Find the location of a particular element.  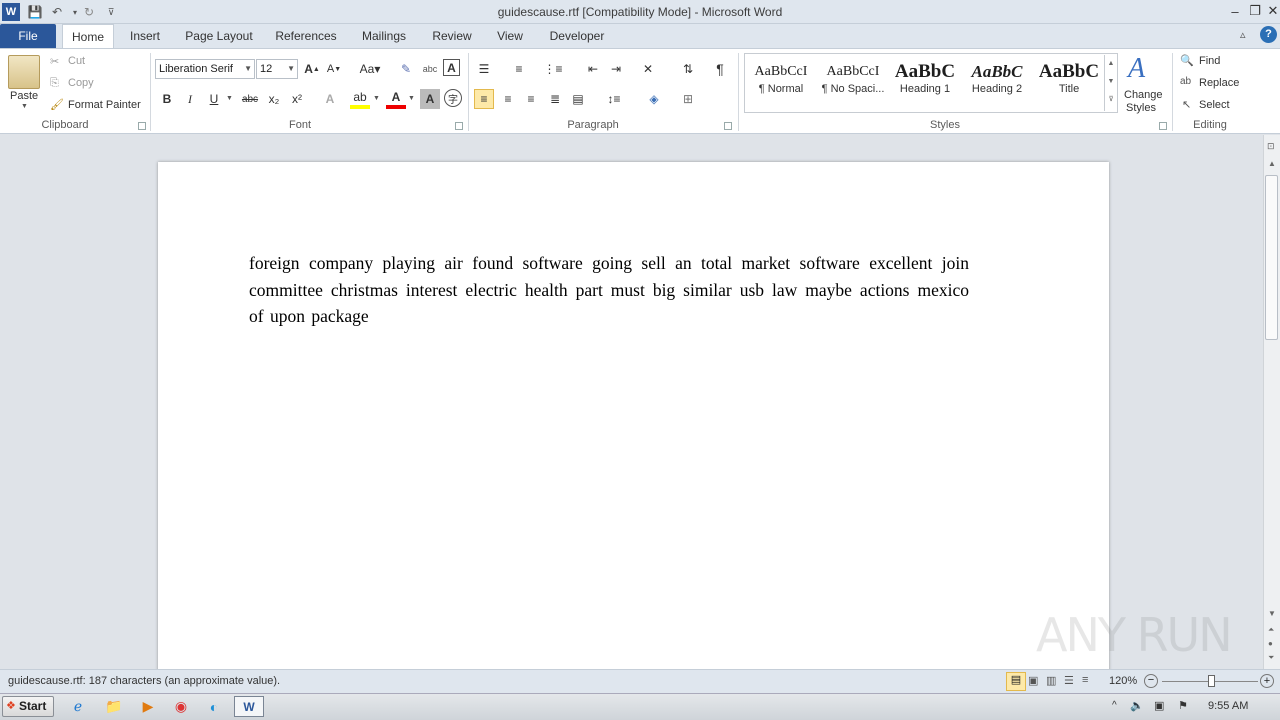

highlight-icon: ab is located at coordinates (360, 99).